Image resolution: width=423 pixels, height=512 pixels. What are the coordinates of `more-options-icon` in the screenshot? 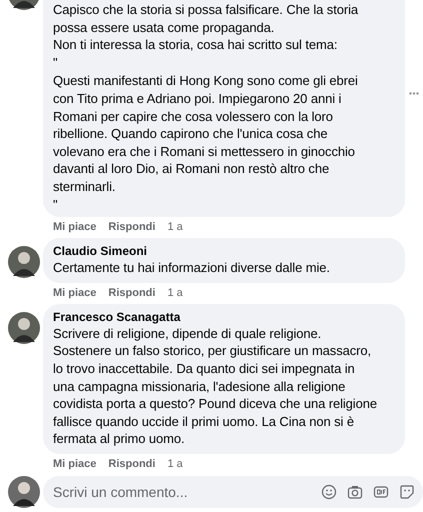 It's located at (414, 94).